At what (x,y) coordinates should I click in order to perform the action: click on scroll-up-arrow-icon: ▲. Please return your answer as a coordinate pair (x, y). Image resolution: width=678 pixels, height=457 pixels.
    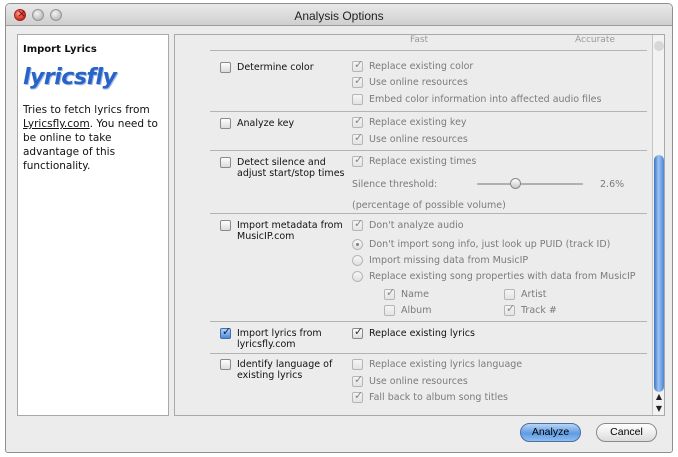
    Looking at the image, I should click on (658, 397).